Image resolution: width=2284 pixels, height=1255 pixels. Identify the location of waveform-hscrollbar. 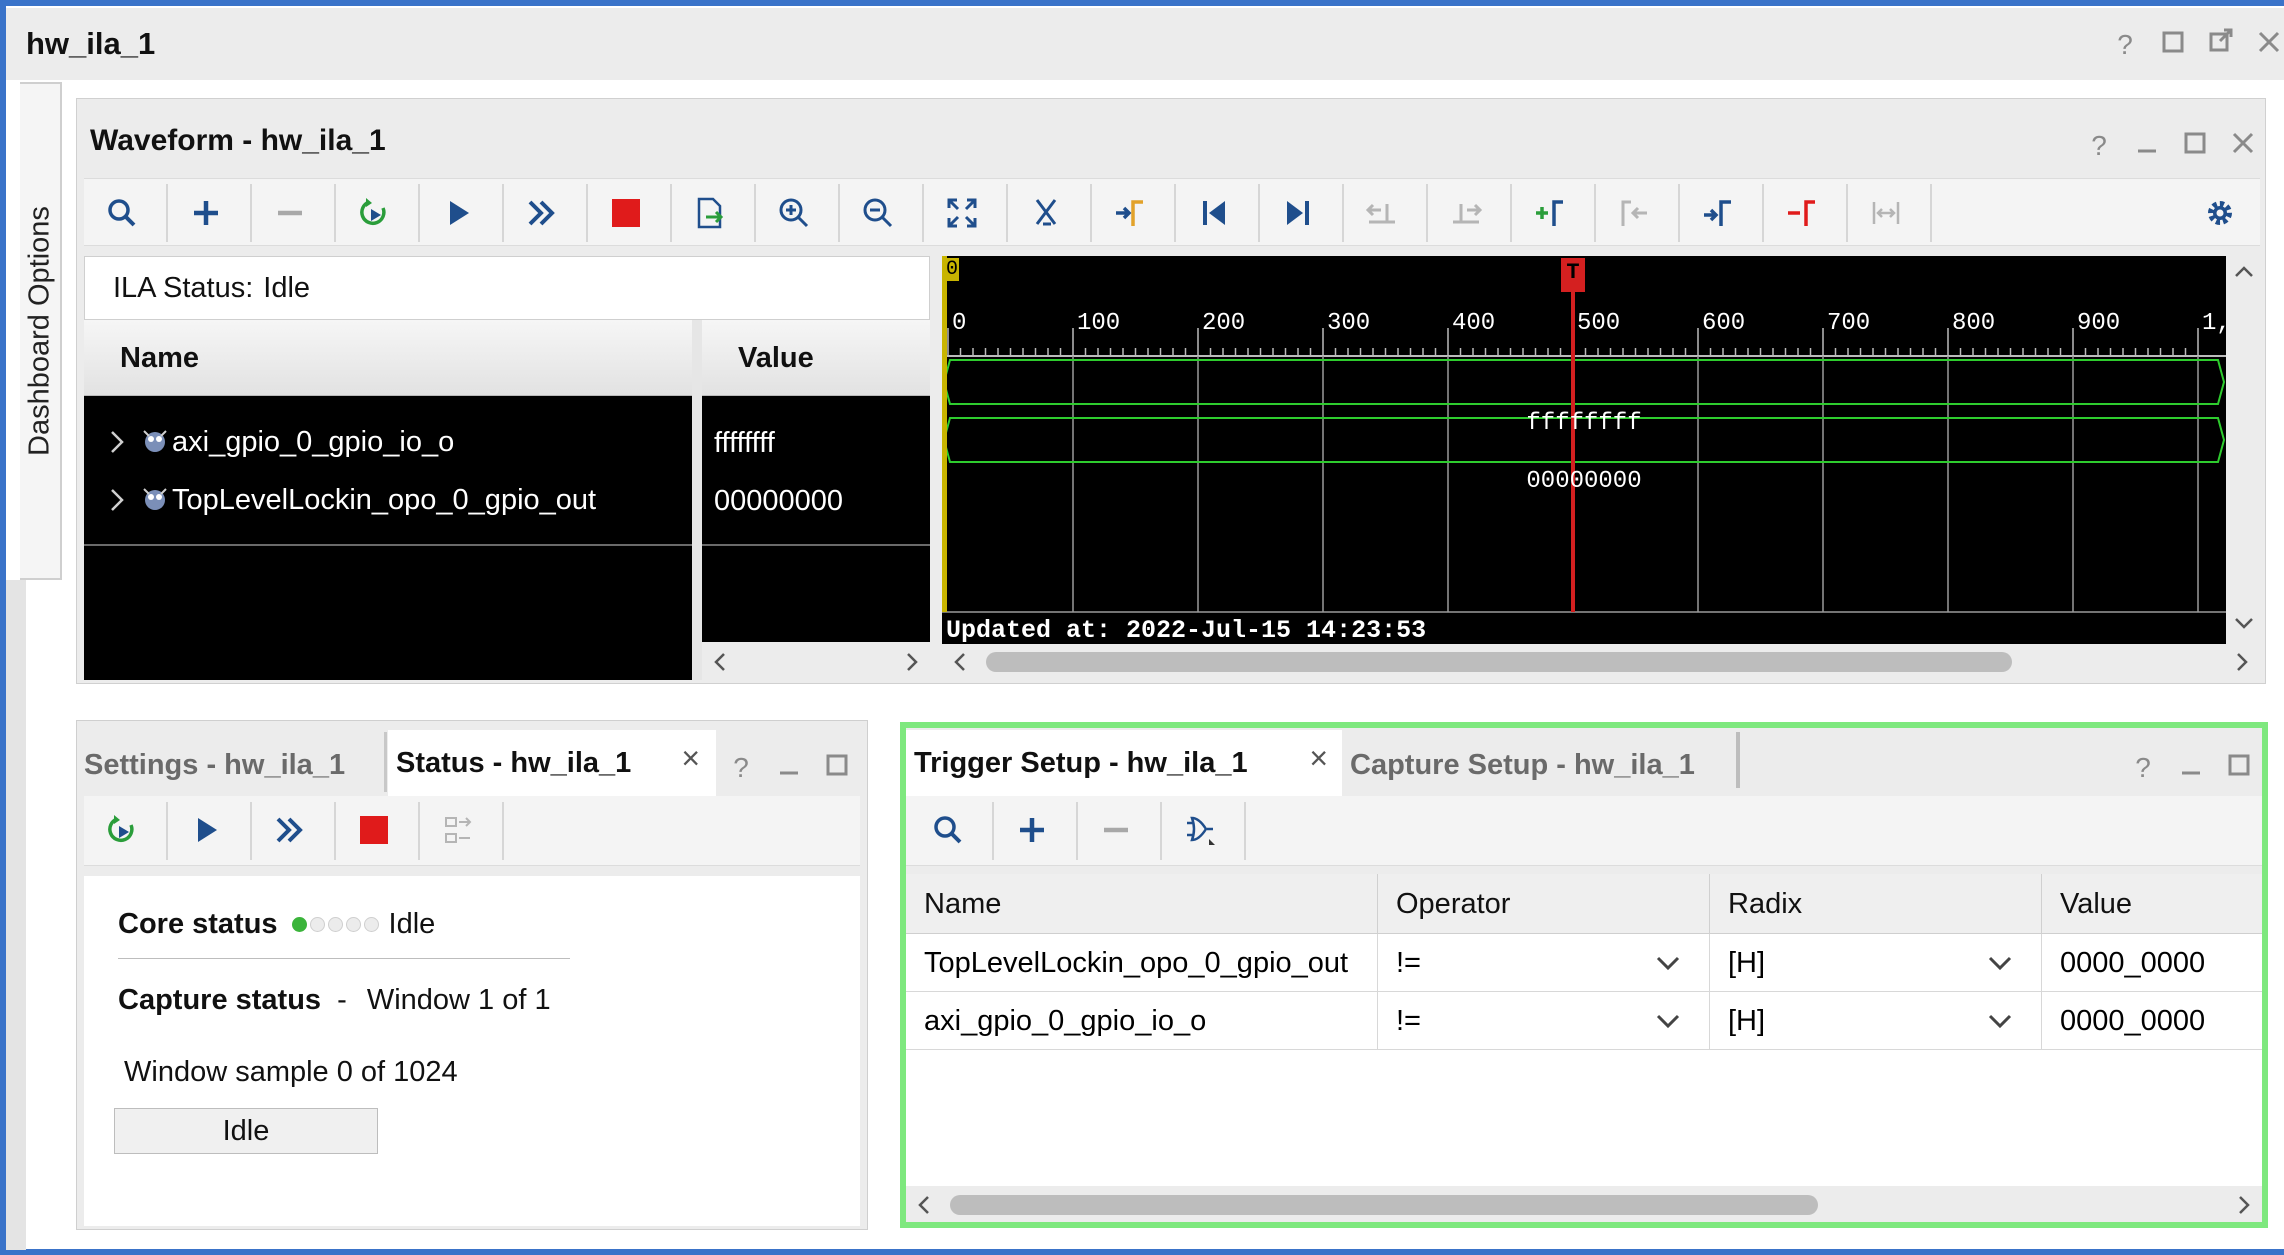
(1601, 662).